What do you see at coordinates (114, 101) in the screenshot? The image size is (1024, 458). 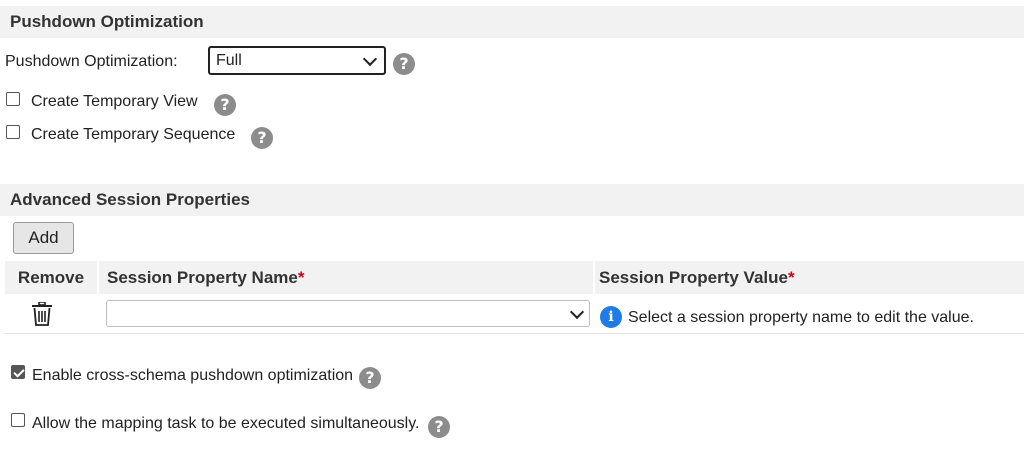 I see `create-temp-view-label: Create Temporary View` at bounding box center [114, 101].